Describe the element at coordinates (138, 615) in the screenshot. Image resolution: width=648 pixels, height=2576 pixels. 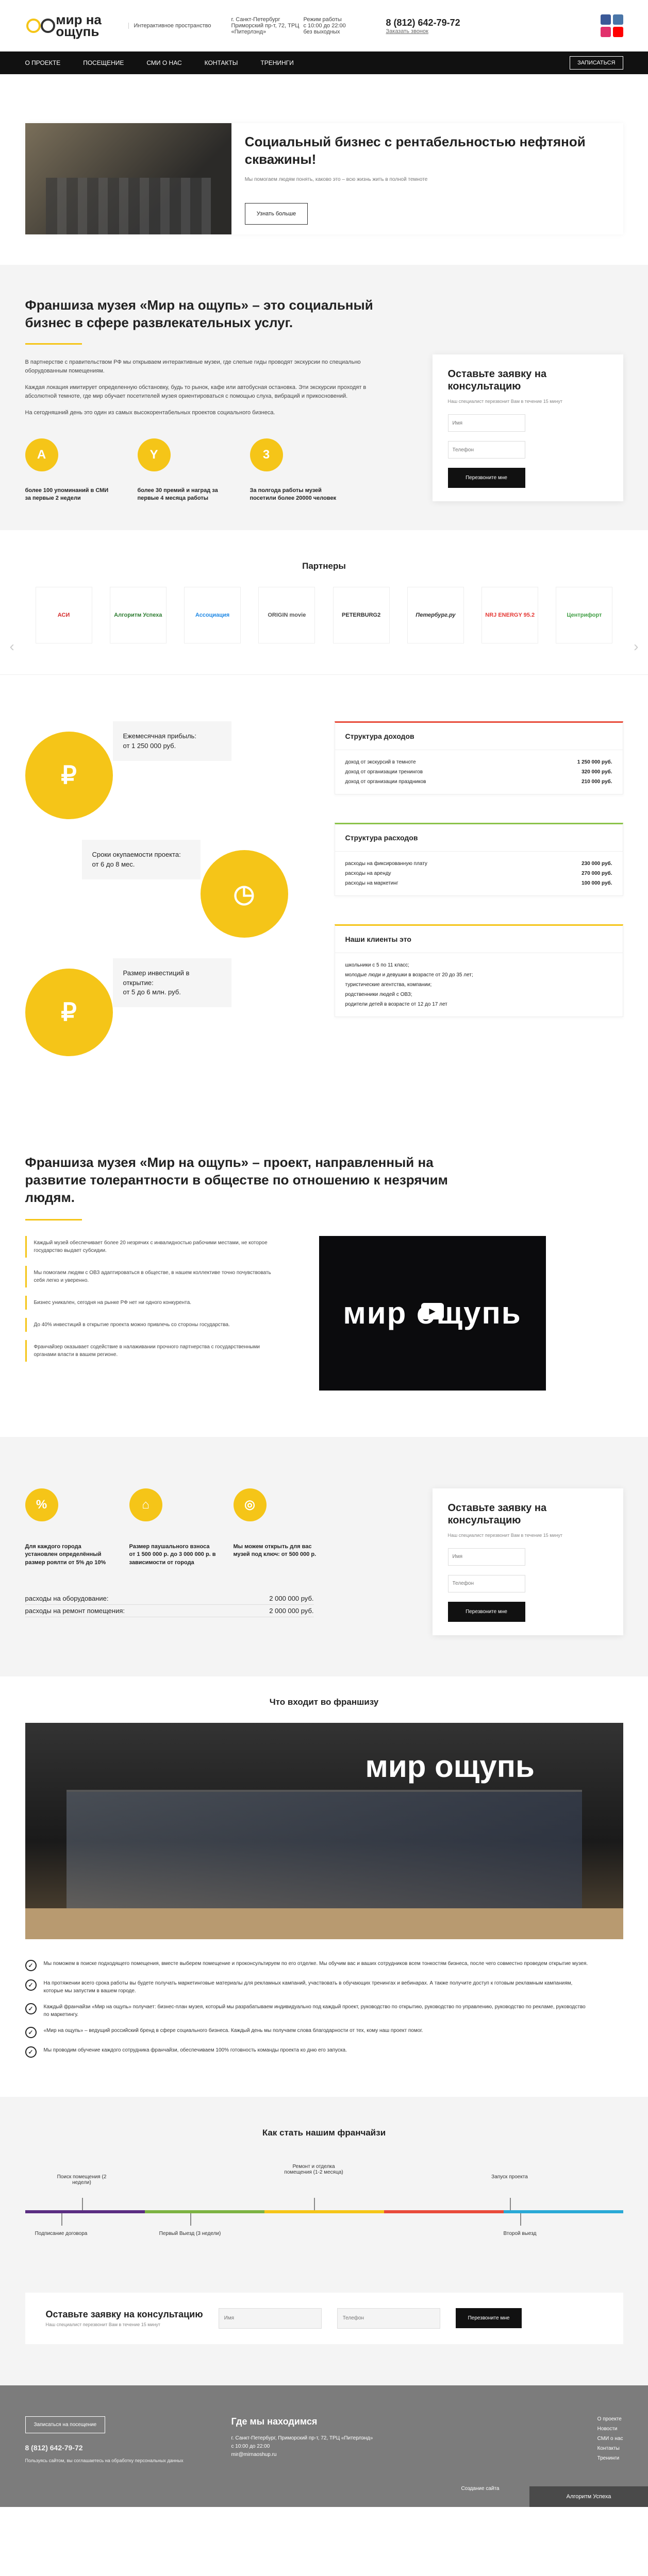
I see `partner-logo: Алгоритм Успеха` at that location.